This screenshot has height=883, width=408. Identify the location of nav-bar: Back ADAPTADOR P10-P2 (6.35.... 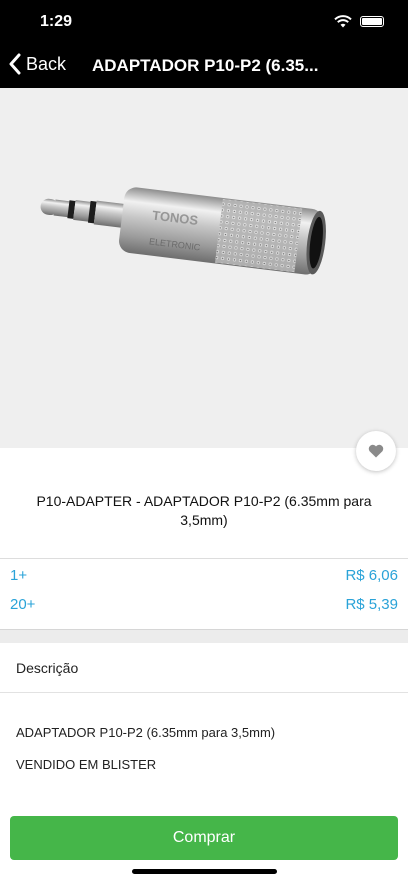
(204, 66).